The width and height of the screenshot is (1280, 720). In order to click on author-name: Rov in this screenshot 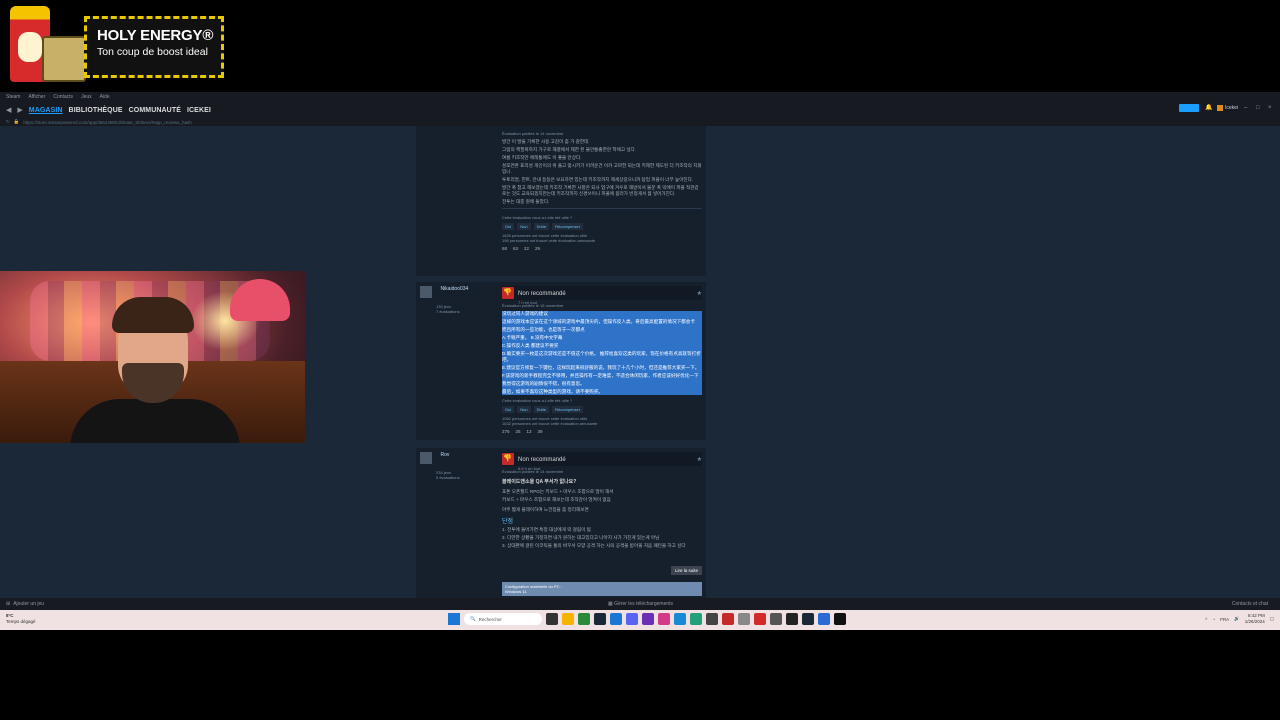, I will do `click(444, 455)`.